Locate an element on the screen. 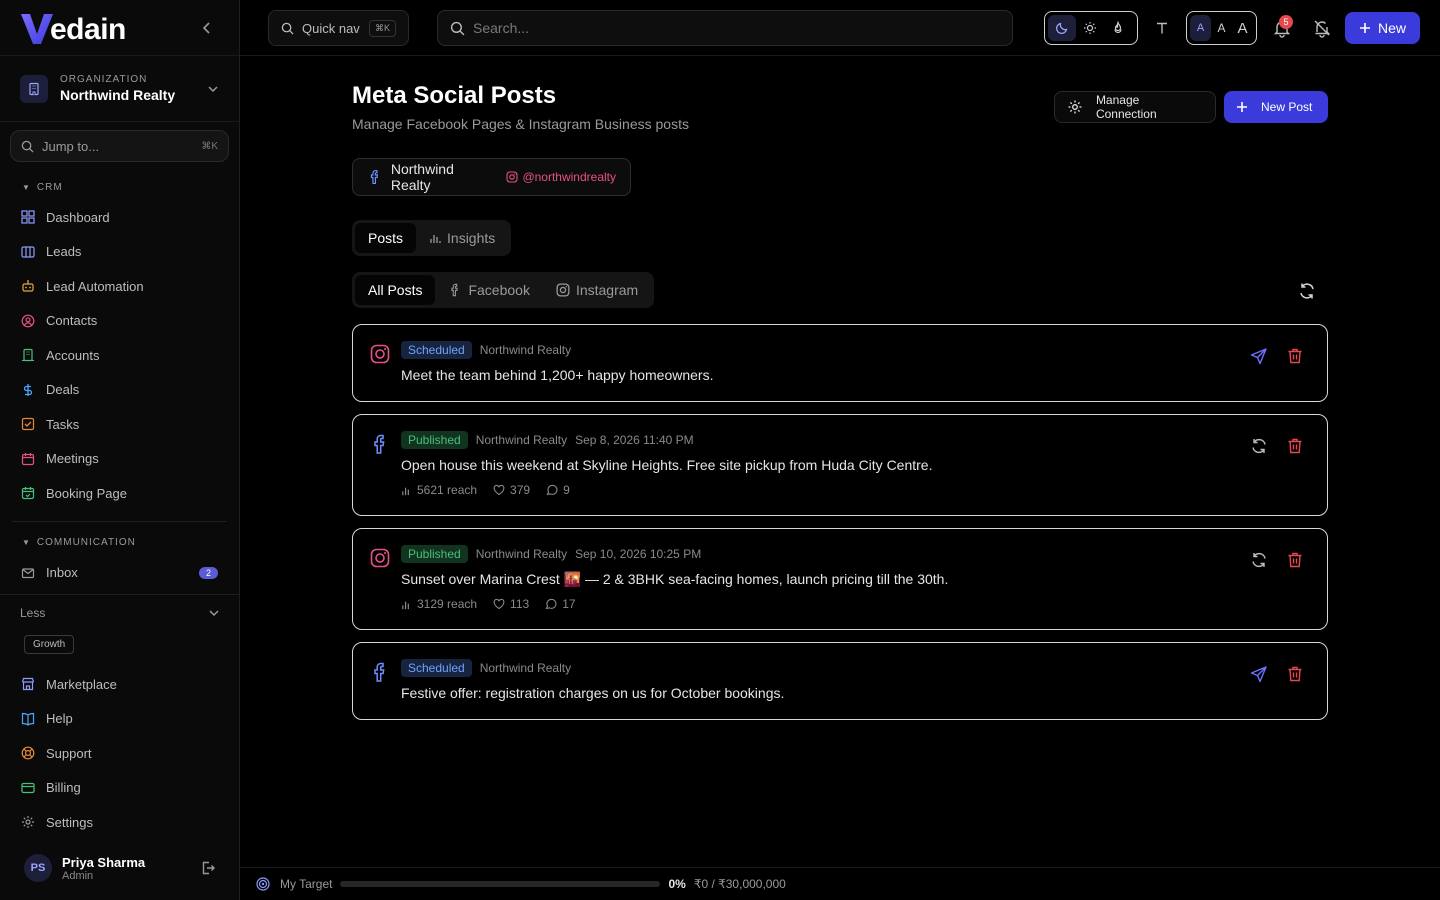  sidebar-item-booking-page: Booking Page is located at coordinates (119, 493).